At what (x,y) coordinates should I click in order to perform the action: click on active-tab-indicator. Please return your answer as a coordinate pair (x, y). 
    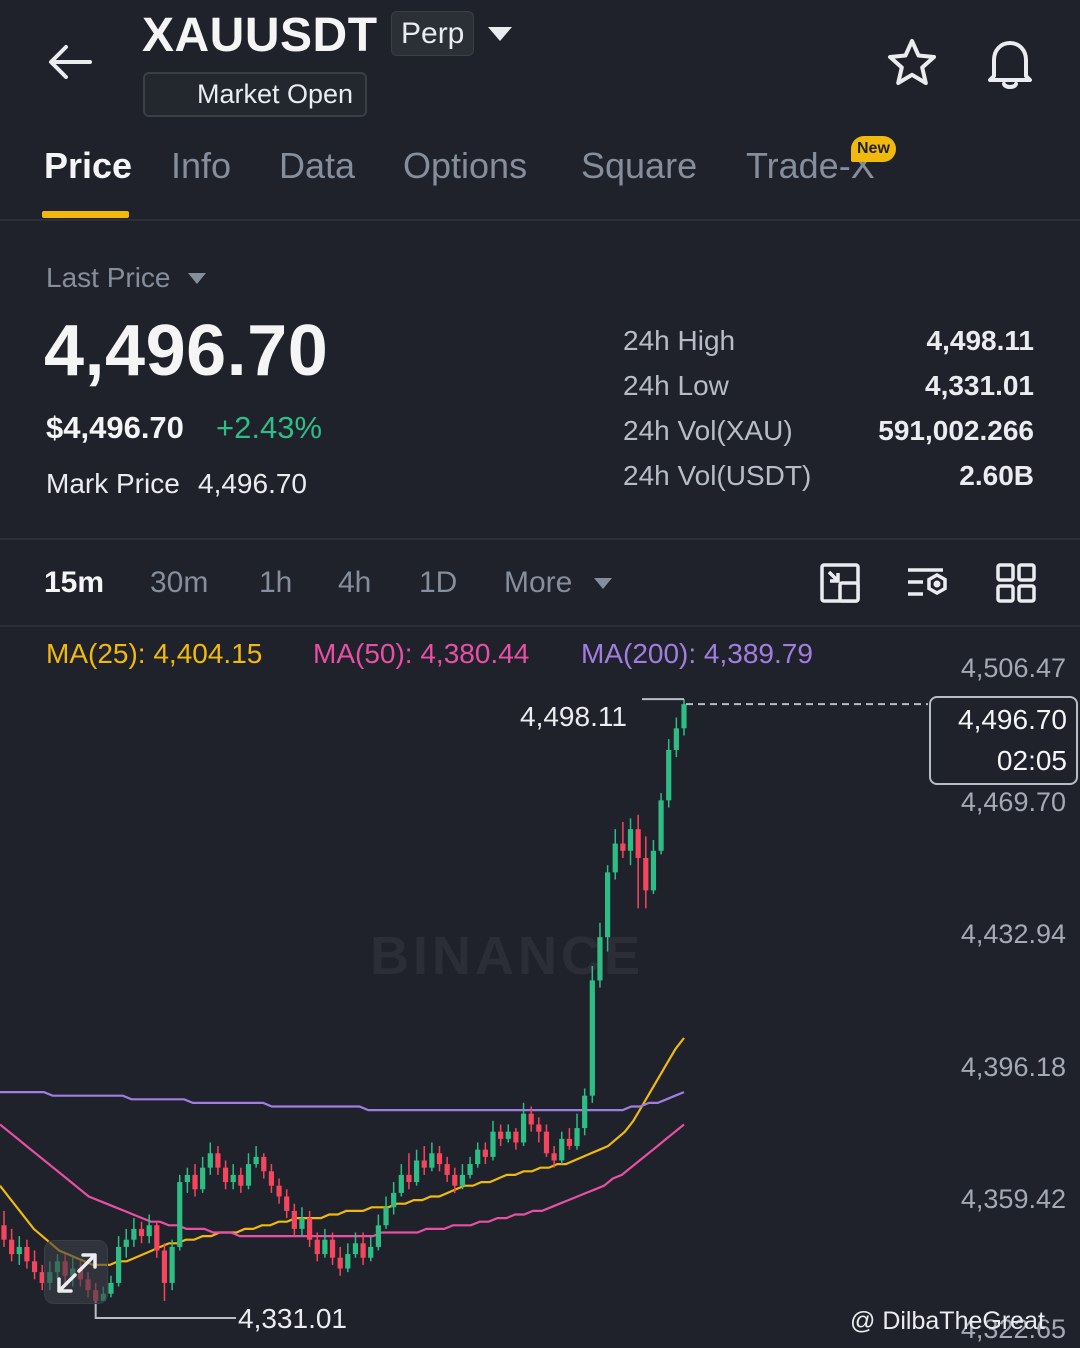
    Looking at the image, I should click on (85, 214).